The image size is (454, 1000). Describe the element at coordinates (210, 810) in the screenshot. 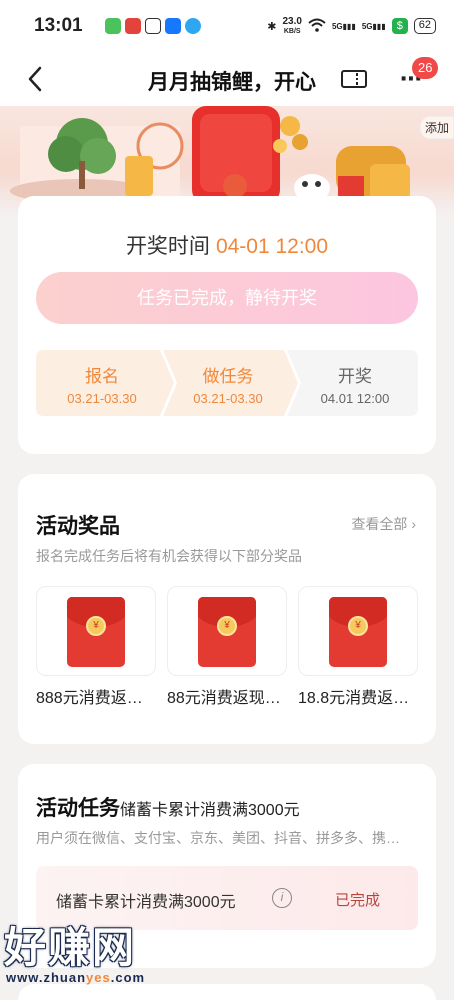

I see `tasks-title-detail: 储蓄卡累计消费满3000元` at that location.